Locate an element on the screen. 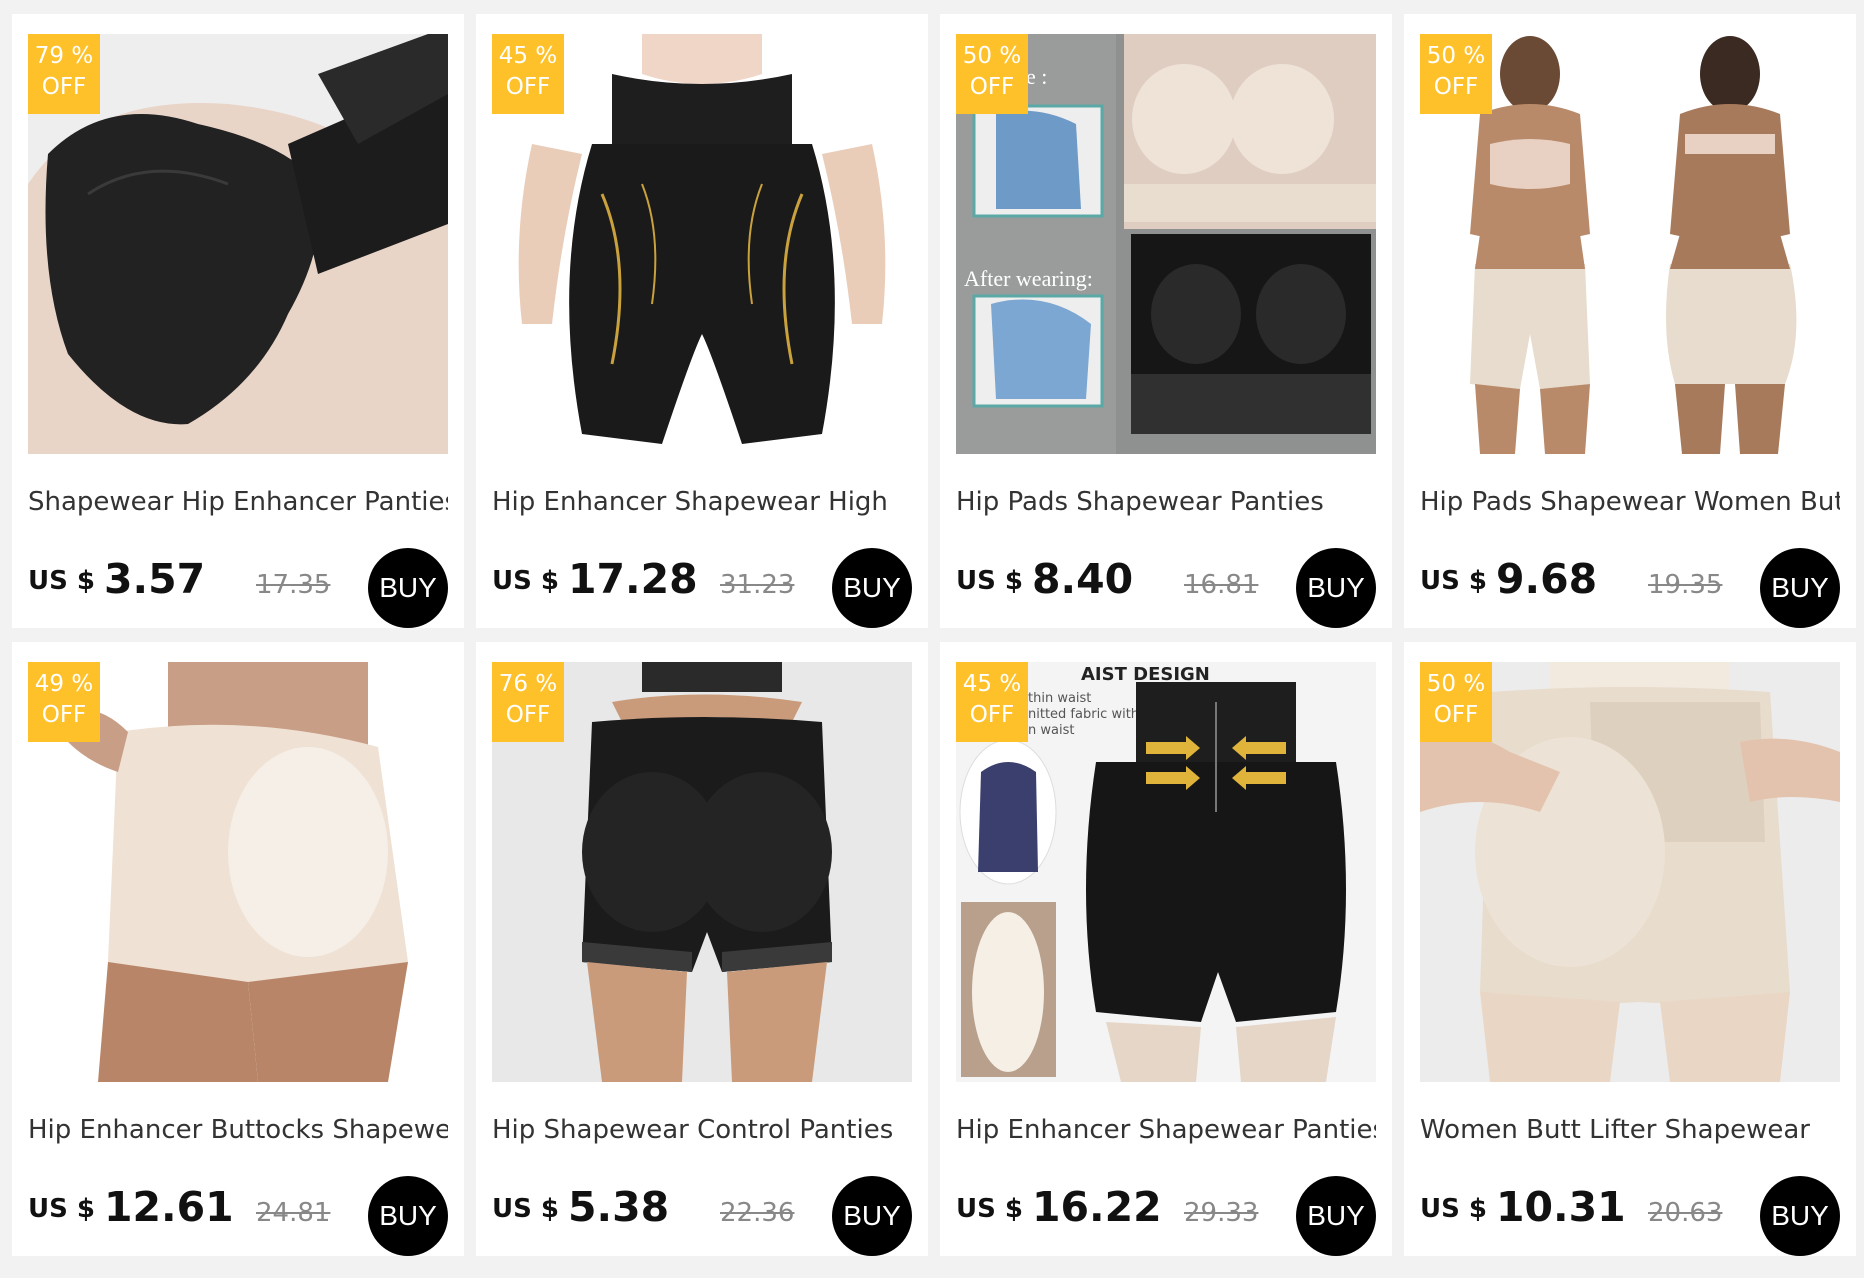 The image size is (1864, 1278). original-price: 19.35 is located at coordinates (1685, 585).